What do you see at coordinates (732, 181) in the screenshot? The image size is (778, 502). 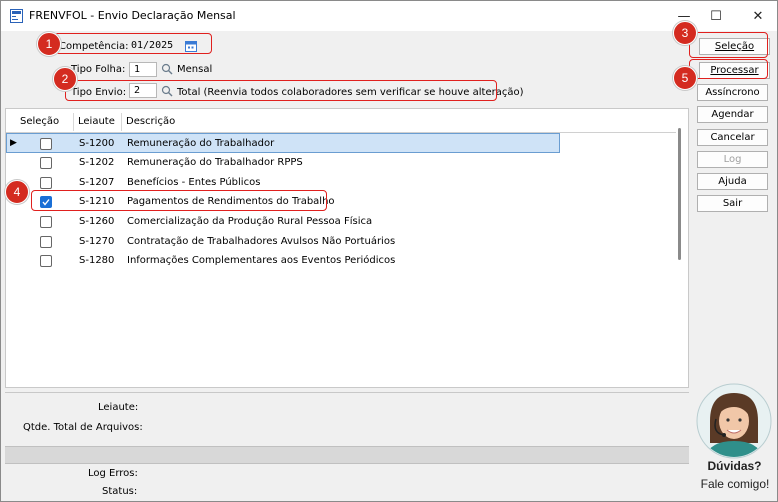 I see `ajuda-button: Ajuda` at bounding box center [732, 181].